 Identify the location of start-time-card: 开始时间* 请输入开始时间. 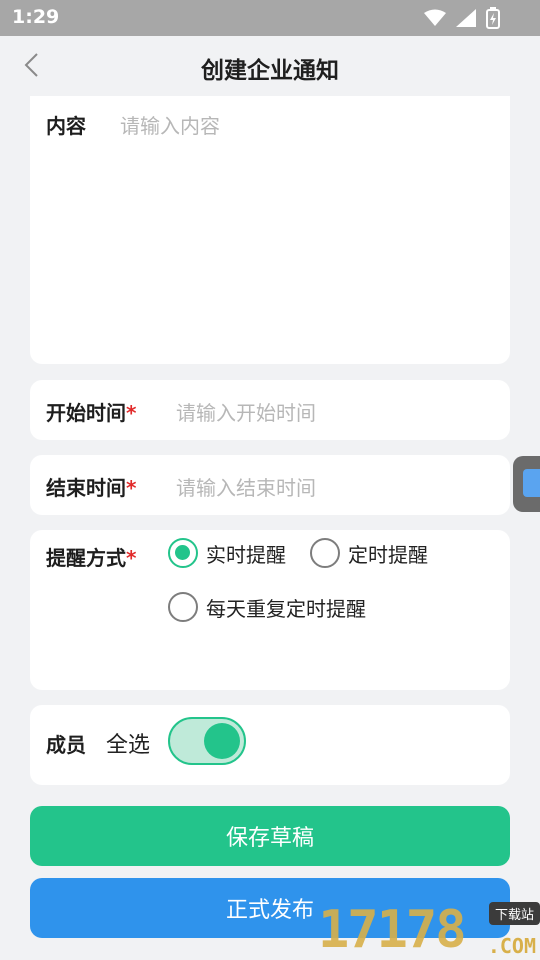
(270, 410).